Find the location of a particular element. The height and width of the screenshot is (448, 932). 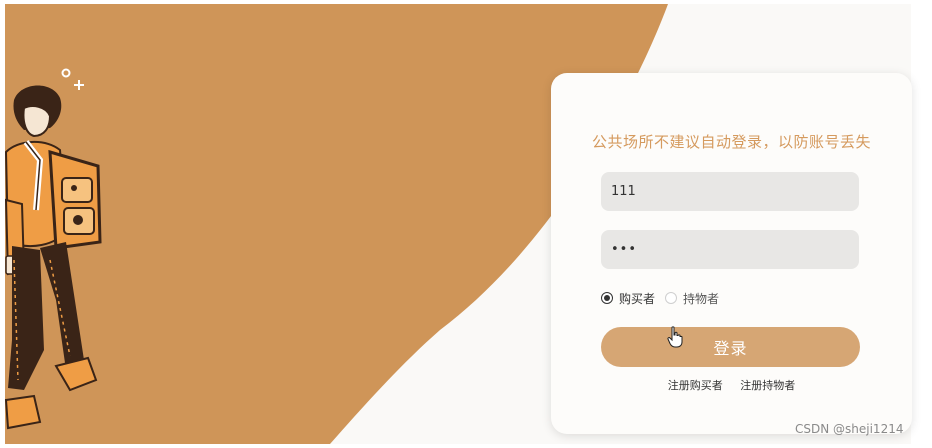

username-input is located at coordinates (730, 191).